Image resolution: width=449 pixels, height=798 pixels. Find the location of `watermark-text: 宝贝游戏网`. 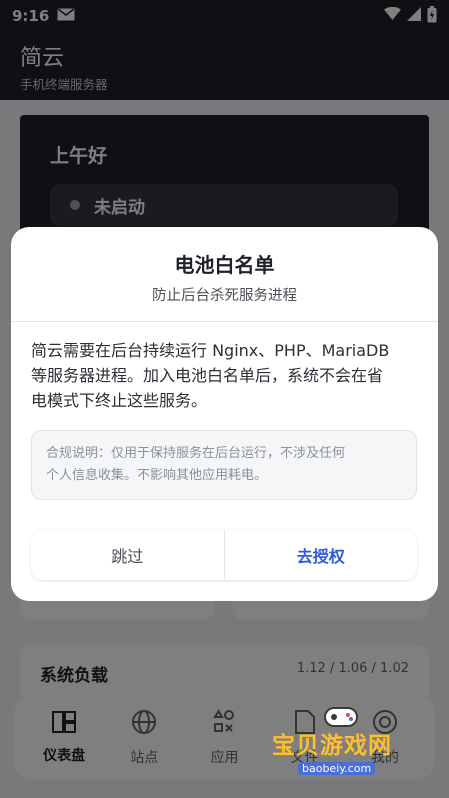

watermark-text: 宝贝游戏网 is located at coordinates (332, 746).